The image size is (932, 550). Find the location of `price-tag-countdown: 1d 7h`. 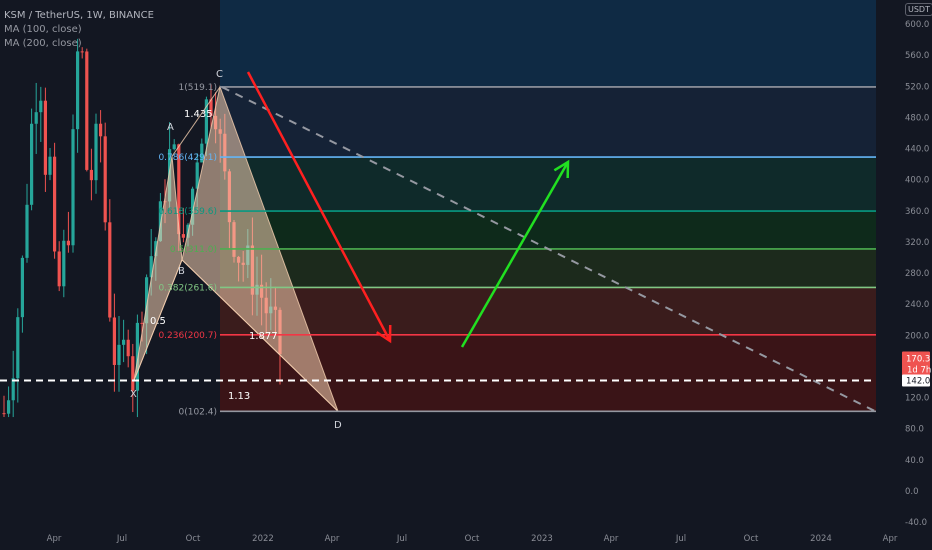

price-tag-countdown: 1d 7h is located at coordinates (919, 370).